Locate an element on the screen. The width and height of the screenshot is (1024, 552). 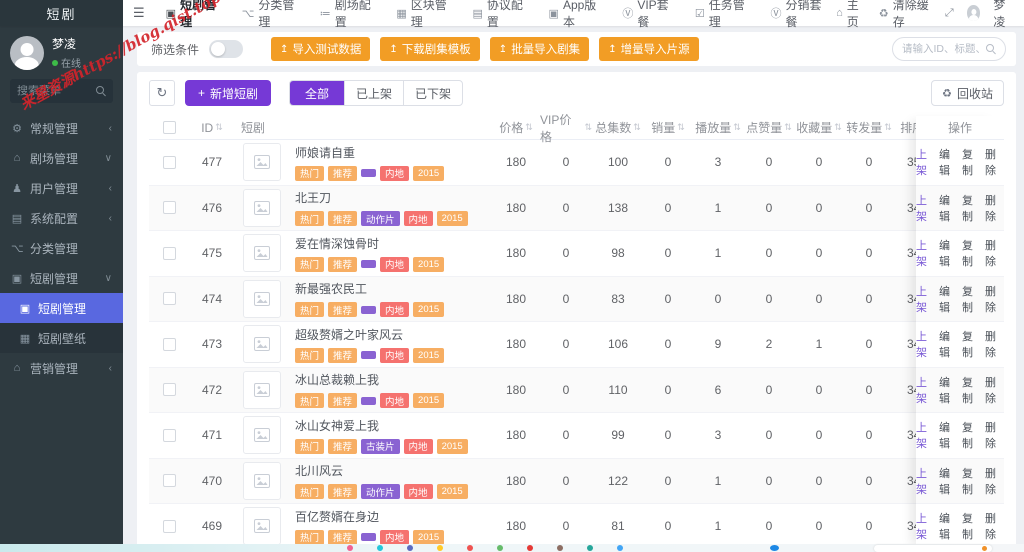
topnav-item: ▣ App版本 is located at coordinates (575, 14).